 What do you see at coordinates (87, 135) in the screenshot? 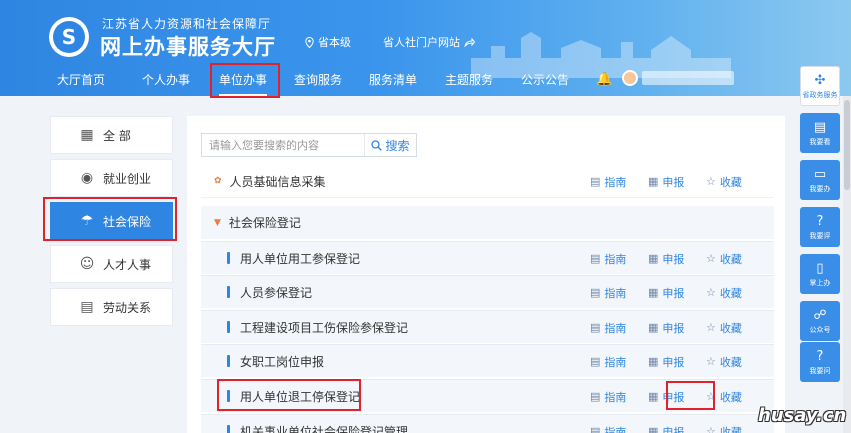
I see `grid-icon: ▦` at bounding box center [87, 135].